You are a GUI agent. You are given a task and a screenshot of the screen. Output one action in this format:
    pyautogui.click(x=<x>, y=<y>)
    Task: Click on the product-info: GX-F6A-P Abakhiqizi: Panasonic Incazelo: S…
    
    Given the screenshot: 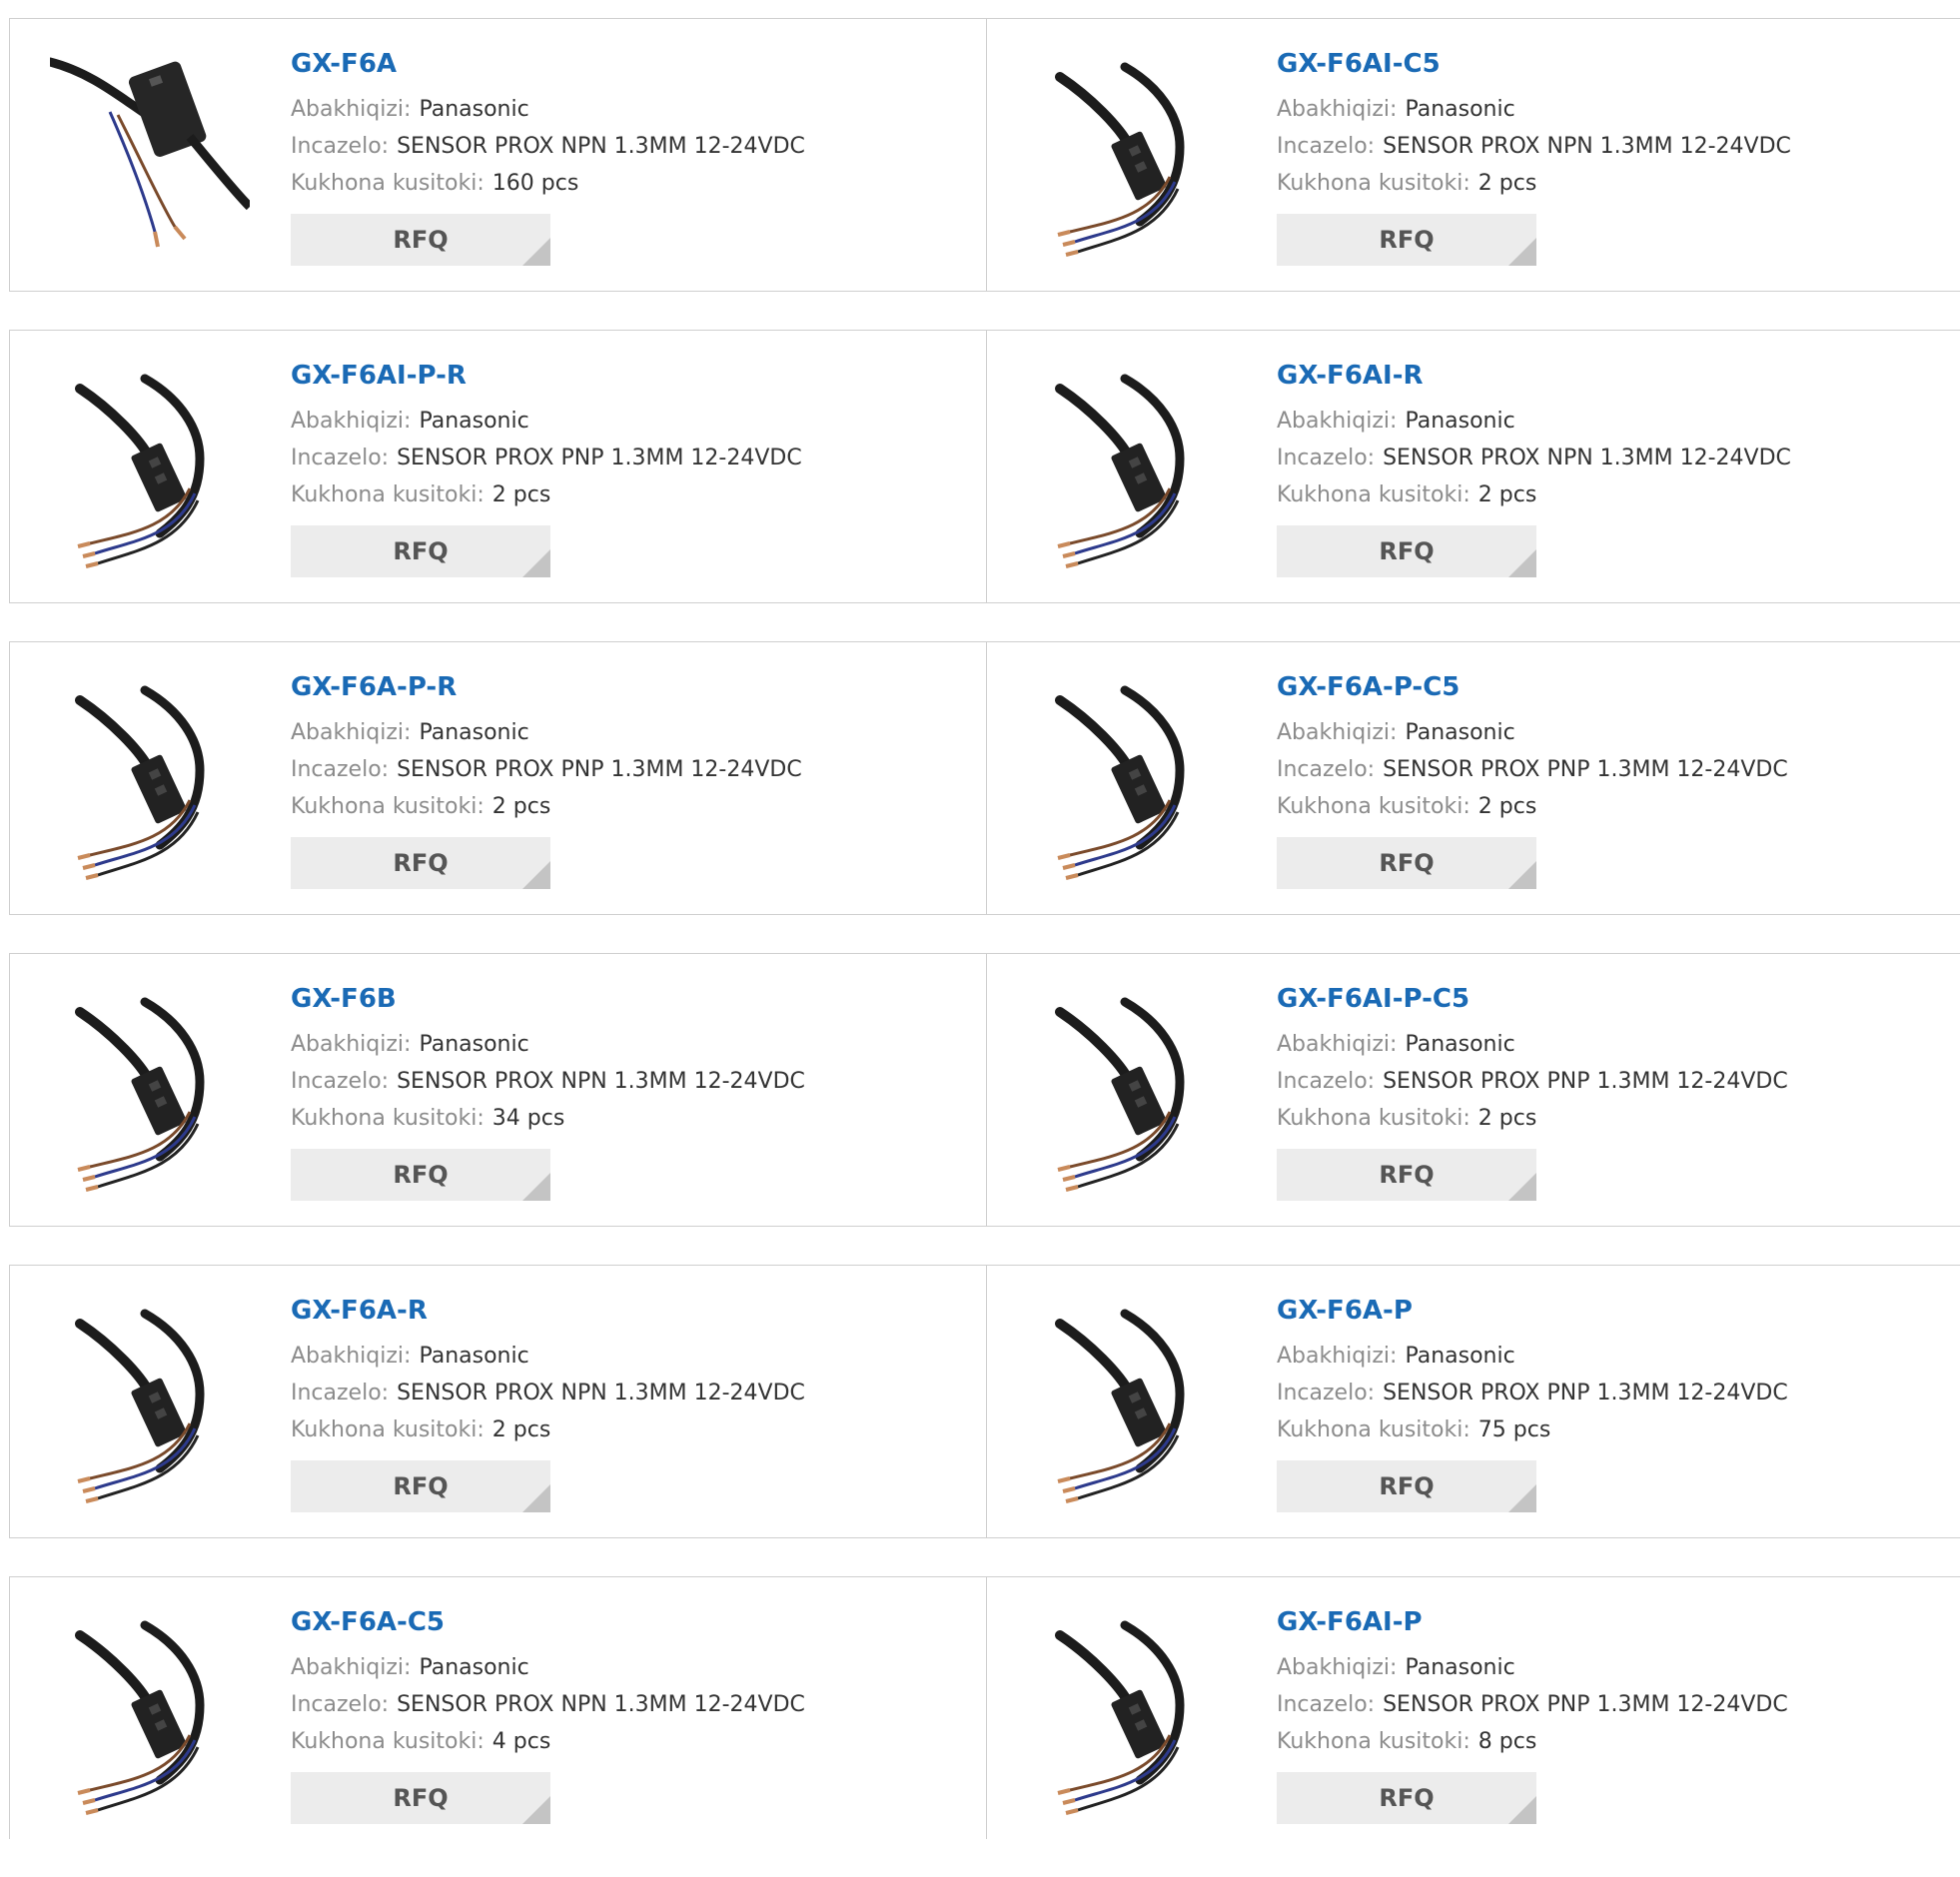 What is the action you would take?
    pyautogui.click(x=1532, y=1403)
    